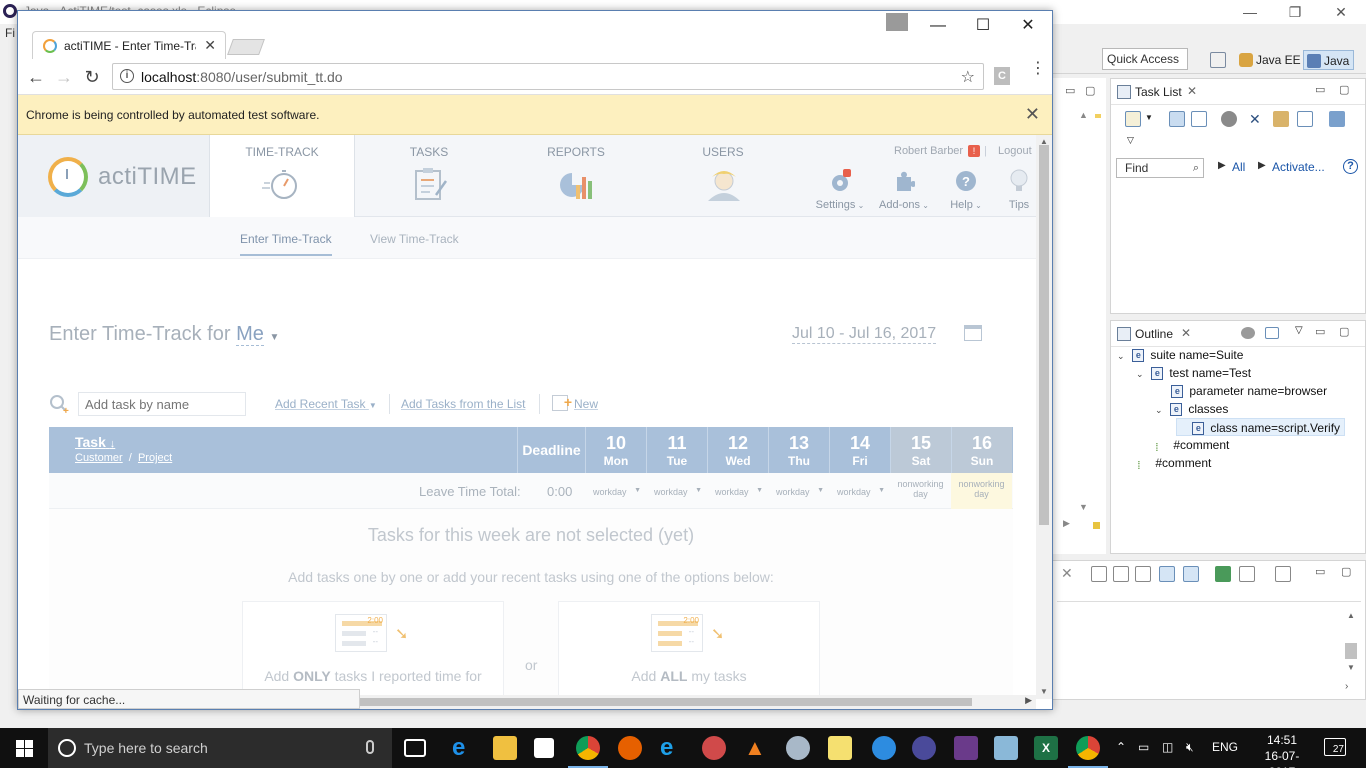 Image resolution: width=1366 pixels, height=768 pixels. I want to click on internet-explorer-icon: e, so click(672, 748).